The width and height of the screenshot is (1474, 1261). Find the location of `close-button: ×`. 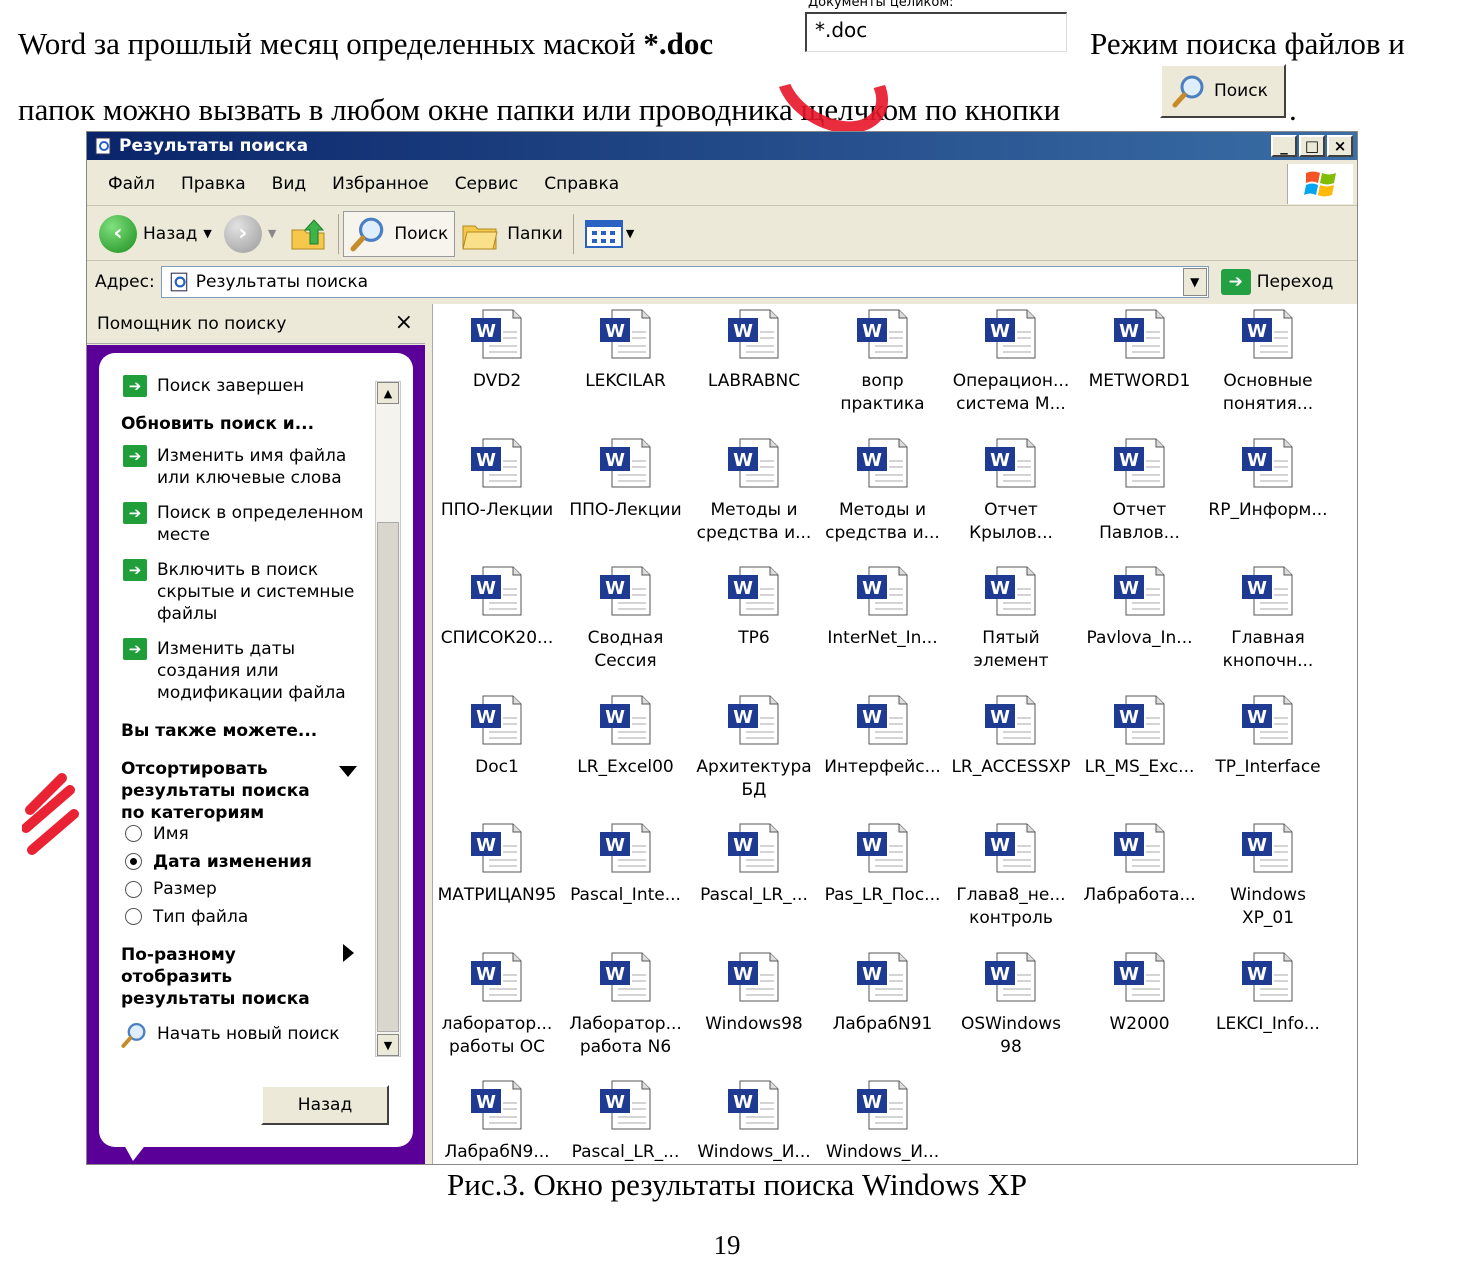

close-button: × is located at coordinates (1340, 146).